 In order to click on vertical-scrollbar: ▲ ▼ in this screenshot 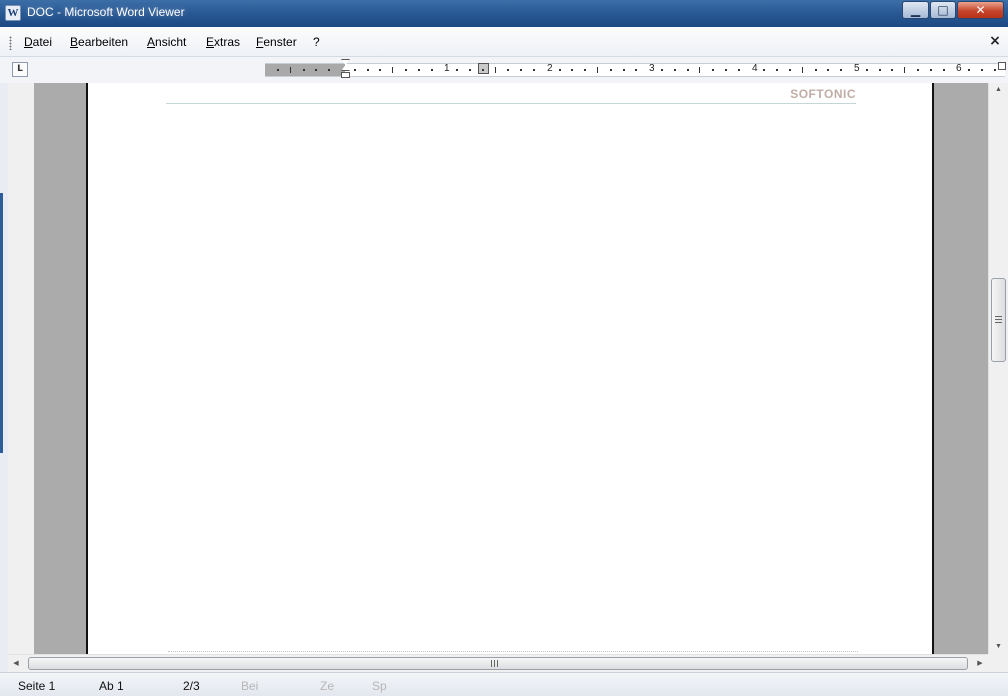, I will do `click(998, 368)`.